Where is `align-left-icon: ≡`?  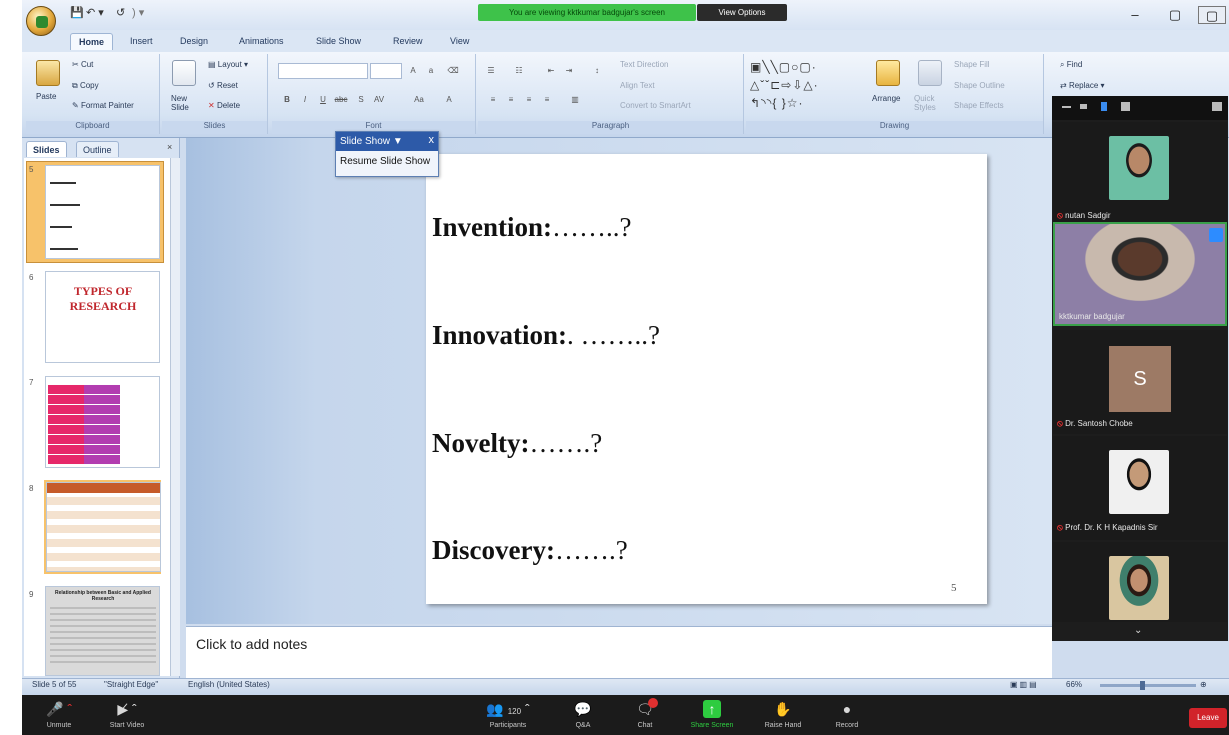 align-left-icon: ≡ is located at coordinates (493, 100).